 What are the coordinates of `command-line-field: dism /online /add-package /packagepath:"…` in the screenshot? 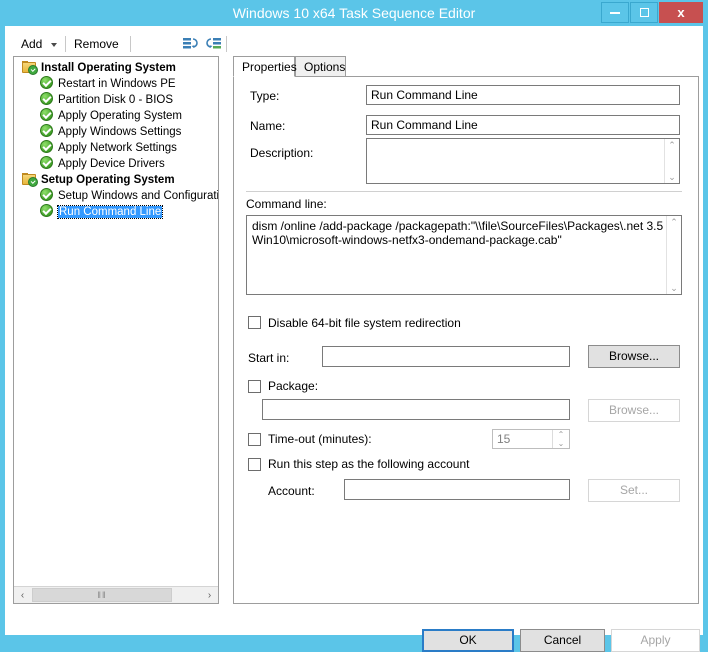 It's located at (464, 255).